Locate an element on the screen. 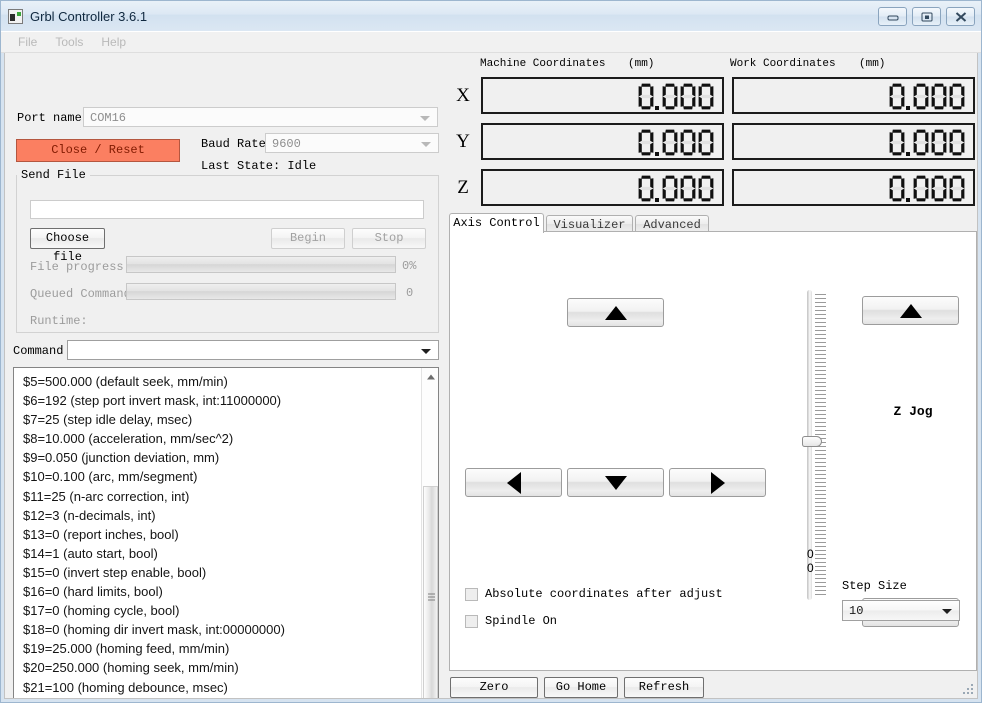  queued-commands-label: Queued Commands is located at coordinates (84, 294).